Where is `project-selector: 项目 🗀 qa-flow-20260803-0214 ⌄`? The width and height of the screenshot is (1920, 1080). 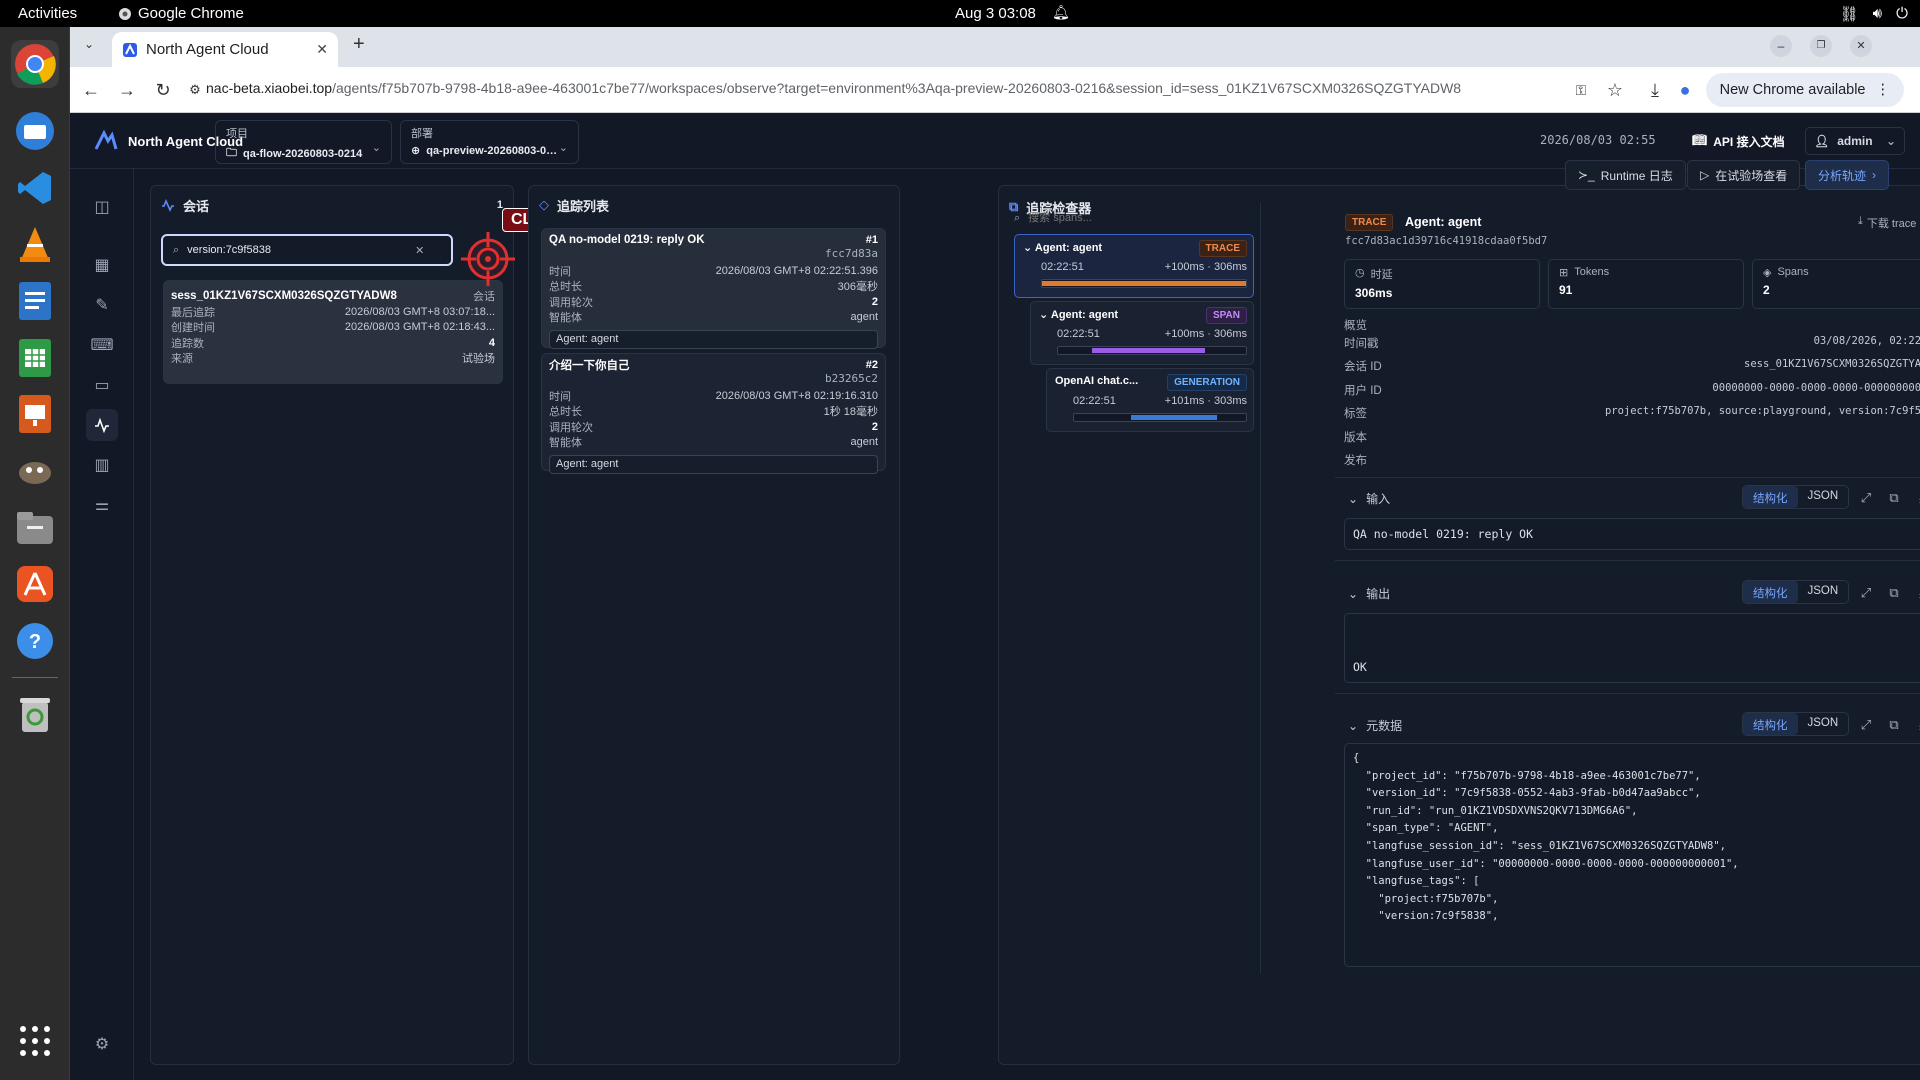 project-selector: 项目 🗀 qa-flow-20260803-0214 ⌄ is located at coordinates (303, 142).